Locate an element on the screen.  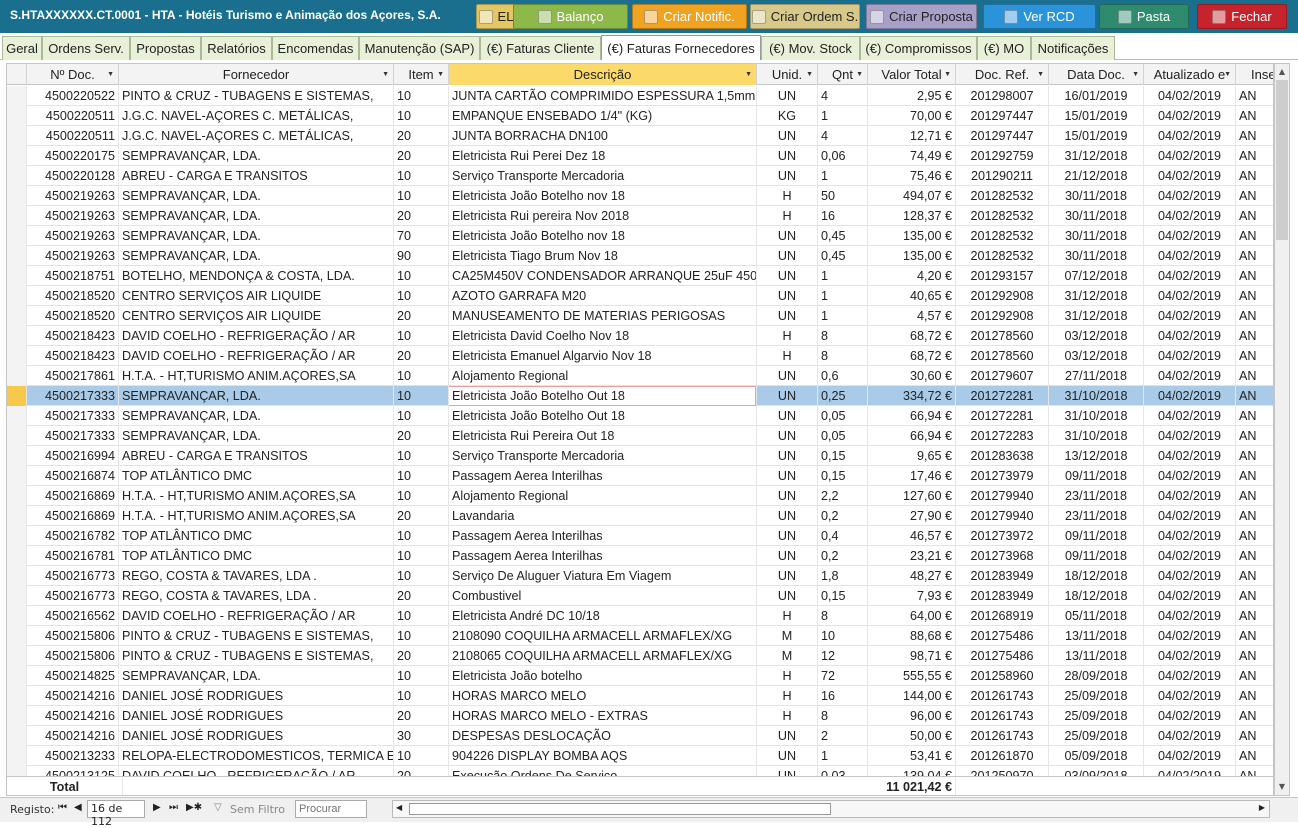
cell-desc: HORAS MARCO MELO is located at coordinates (603, 696).